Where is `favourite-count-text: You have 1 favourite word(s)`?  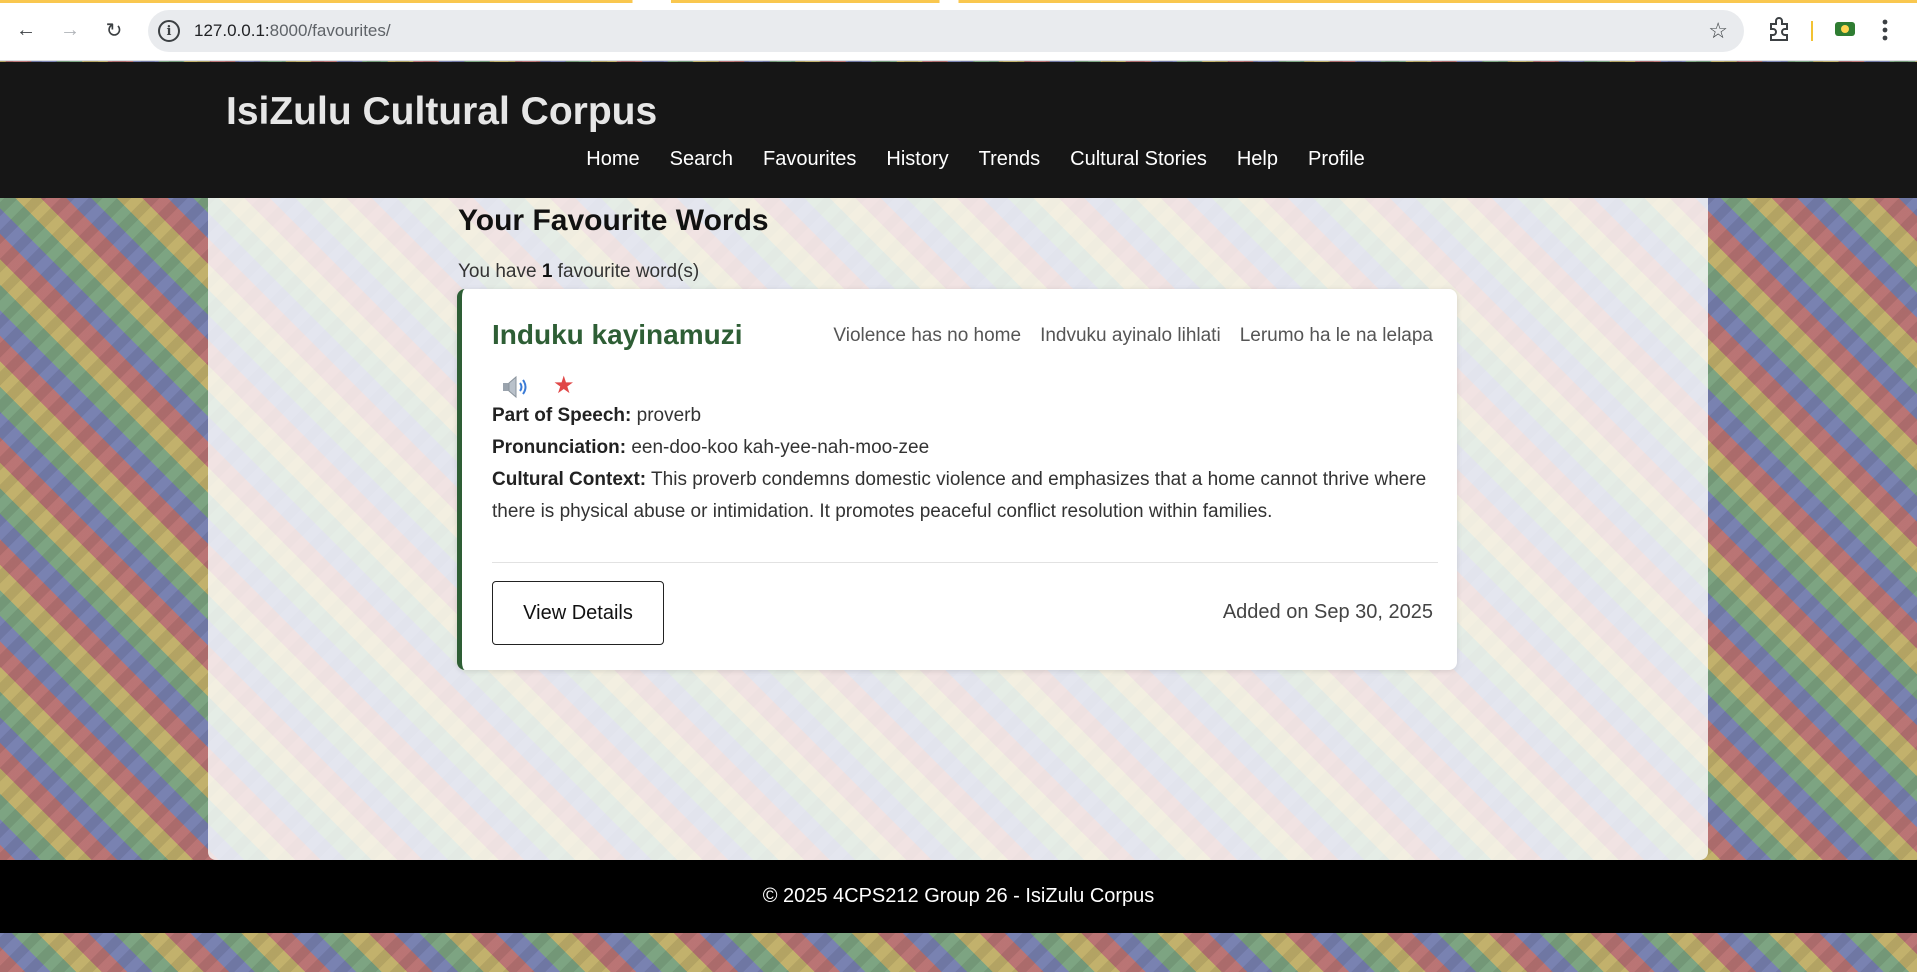 favourite-count-text: You have 1 favourite word(s) is located at coordinates (578, 272).